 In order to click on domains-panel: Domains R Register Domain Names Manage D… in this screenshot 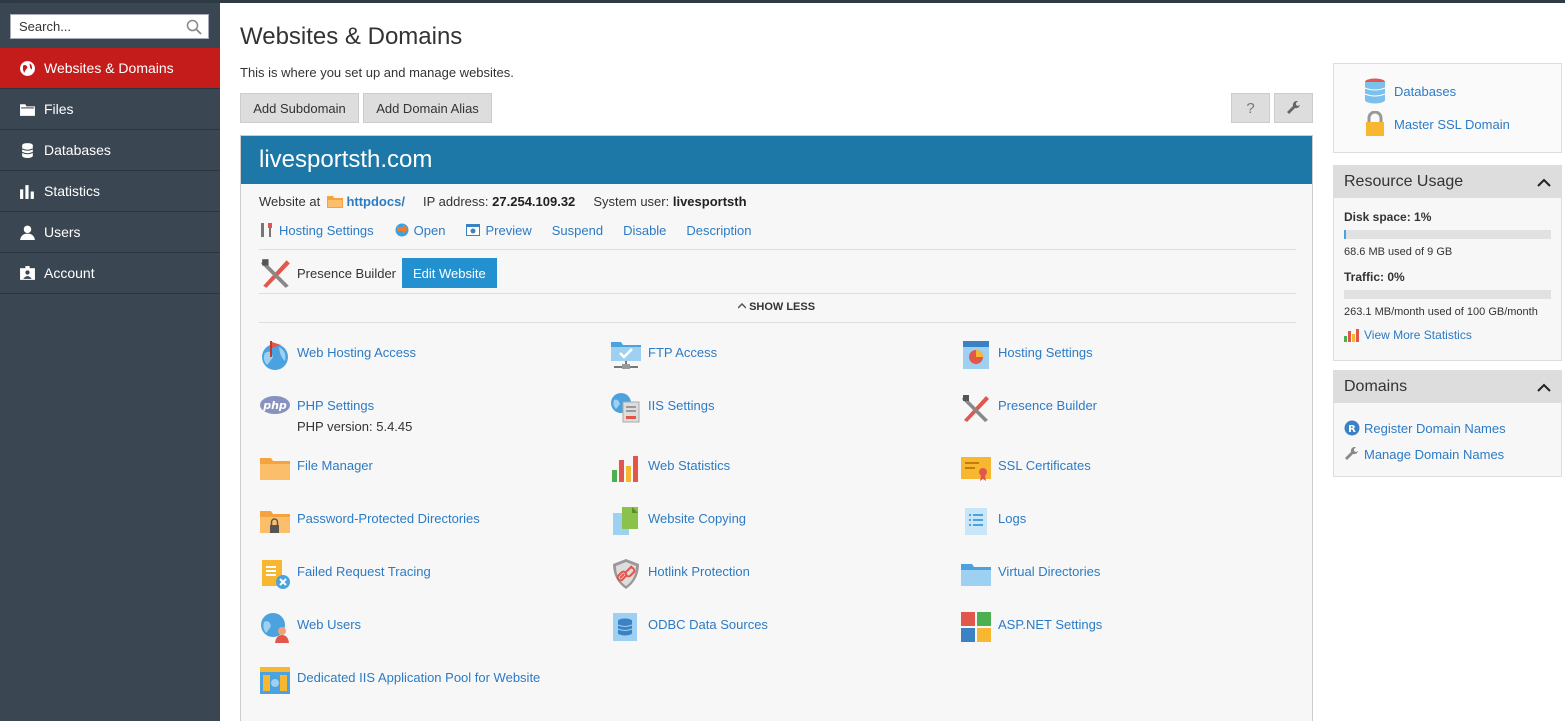, I will do `click(1447, 423)`.